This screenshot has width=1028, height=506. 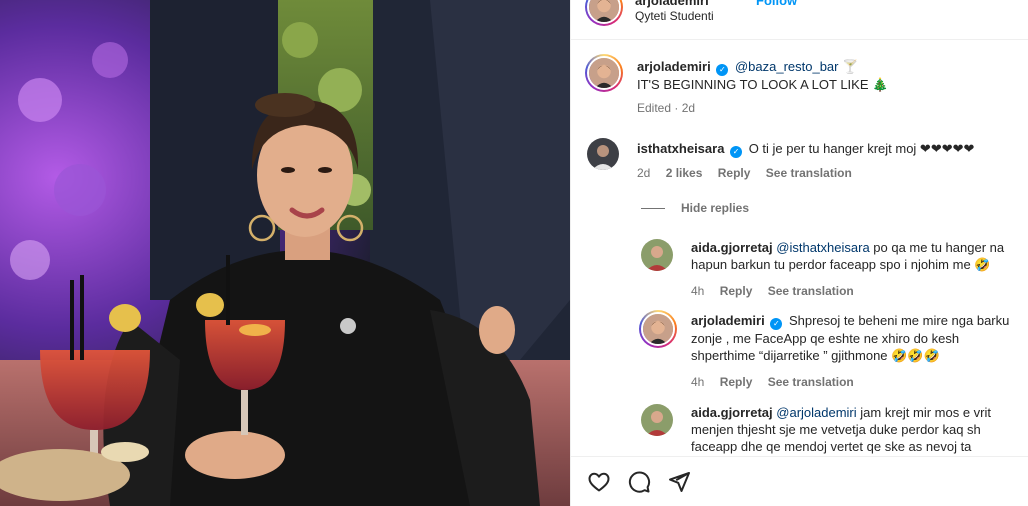 I want to click on heart-icon, so click(x=599, y=482).